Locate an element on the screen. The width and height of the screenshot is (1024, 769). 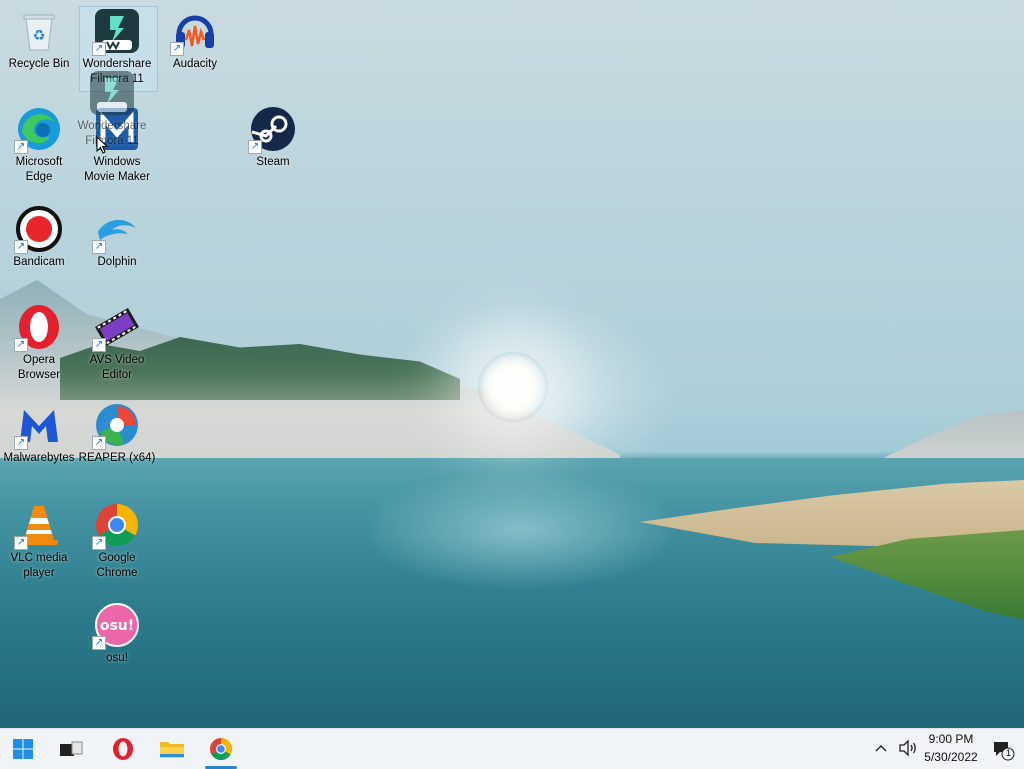
icon-label-line1: Windows is located at coordinates (117, 162).